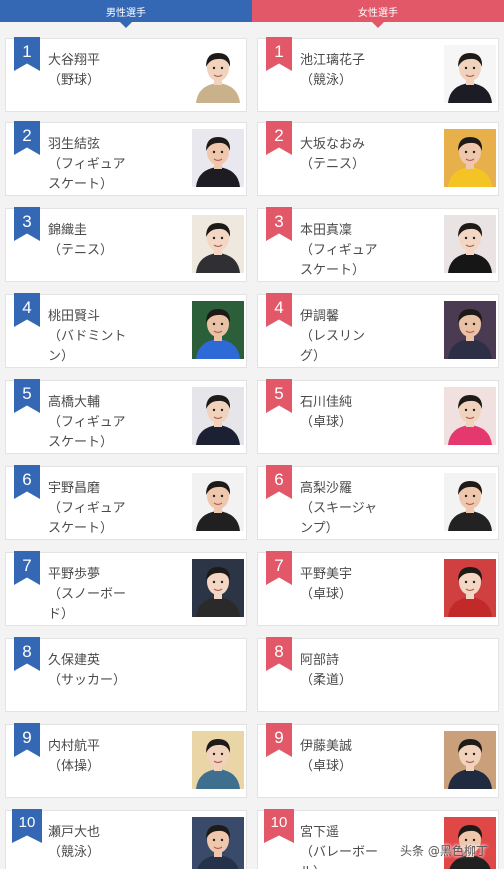 Image resolution: width=504 pixels, height=869 pixels. Describe the element at coordinates (378, 839) in the screenshot. I see `female-athlete-card-10: 10宮下遥 （バレーボー ル）` at that location.